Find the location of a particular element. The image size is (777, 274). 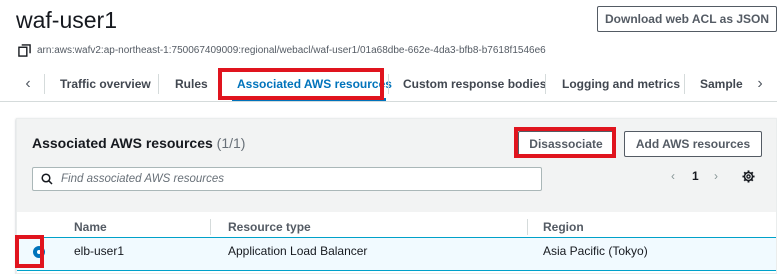

table-row is located at coordinates (396, 254).